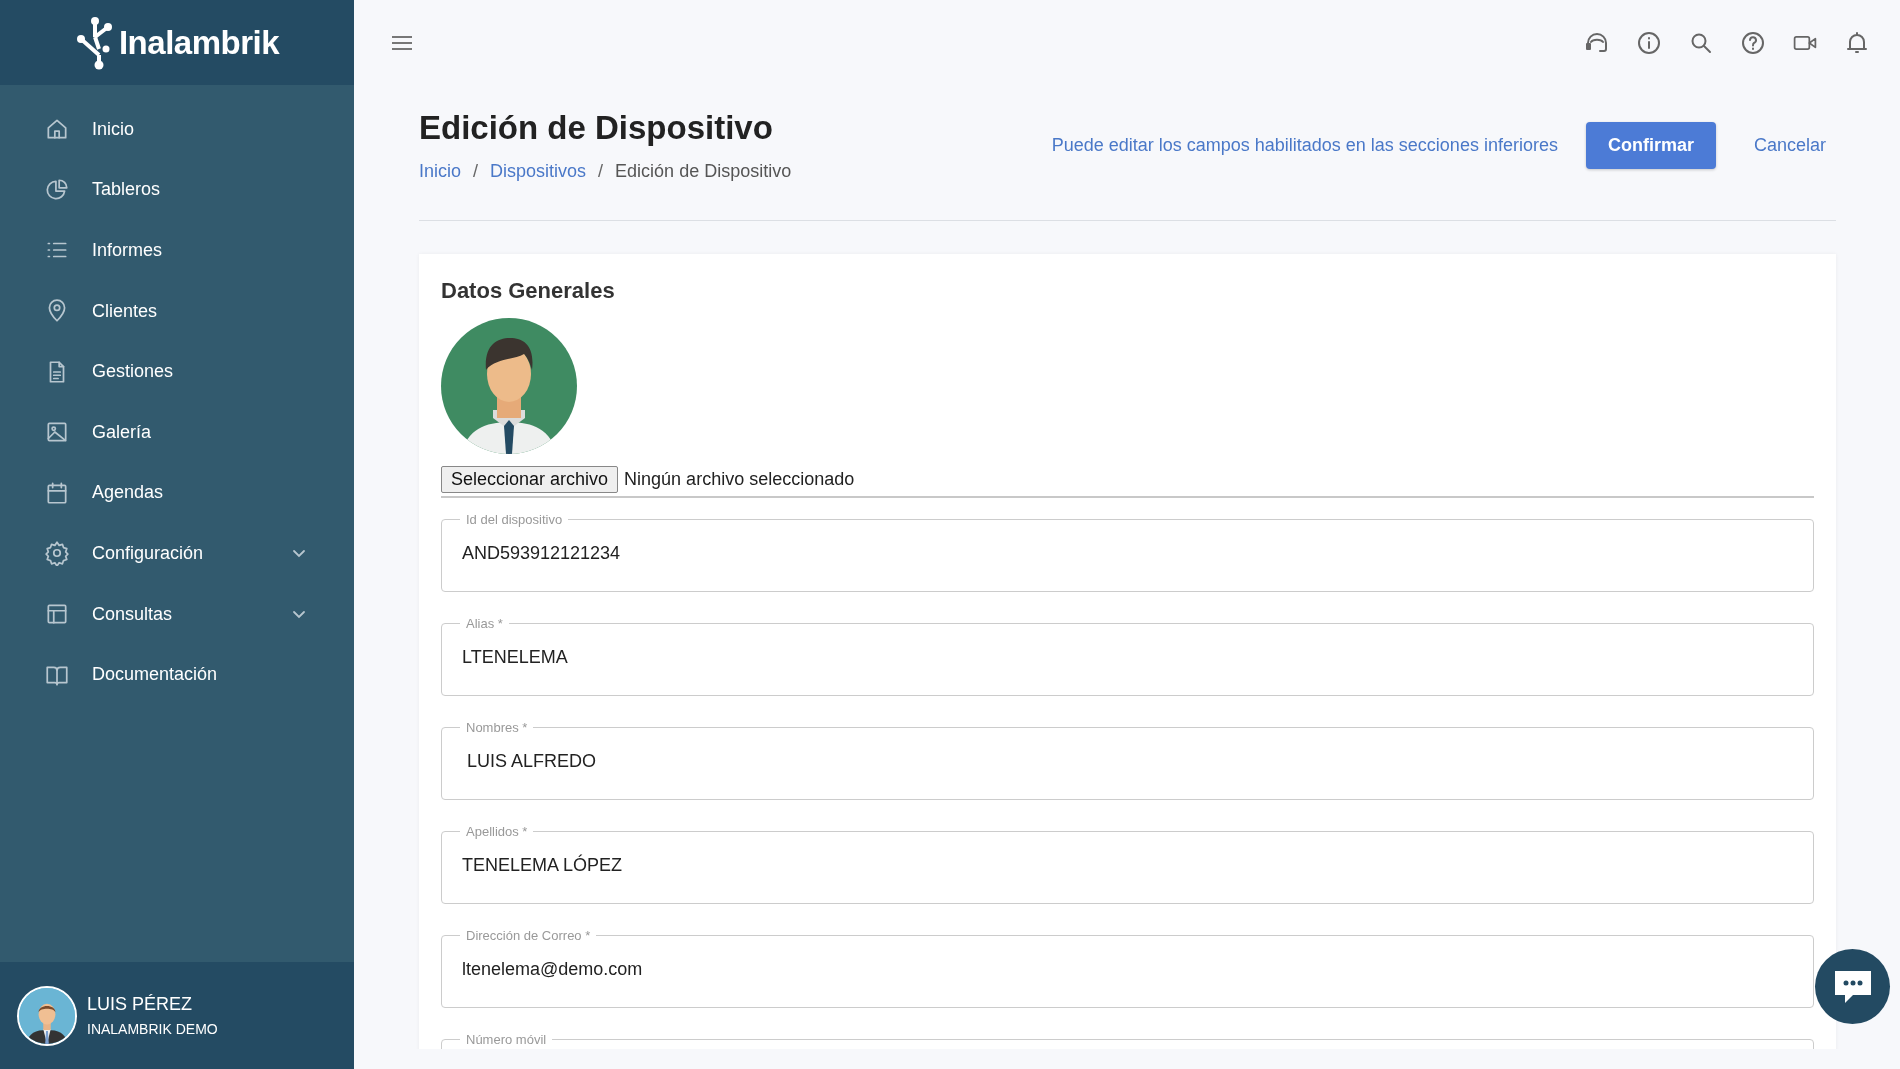 Image resolution: width=1900 pixels, height=1069 pixels. I want to click on network-logo-icon, so click(94, 42).